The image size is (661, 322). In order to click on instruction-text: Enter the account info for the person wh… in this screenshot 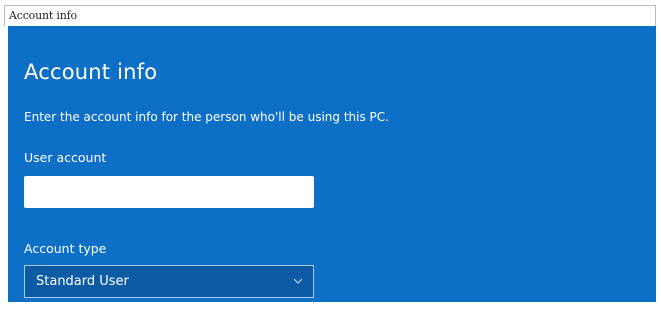, I will do `click(206, 117)`.